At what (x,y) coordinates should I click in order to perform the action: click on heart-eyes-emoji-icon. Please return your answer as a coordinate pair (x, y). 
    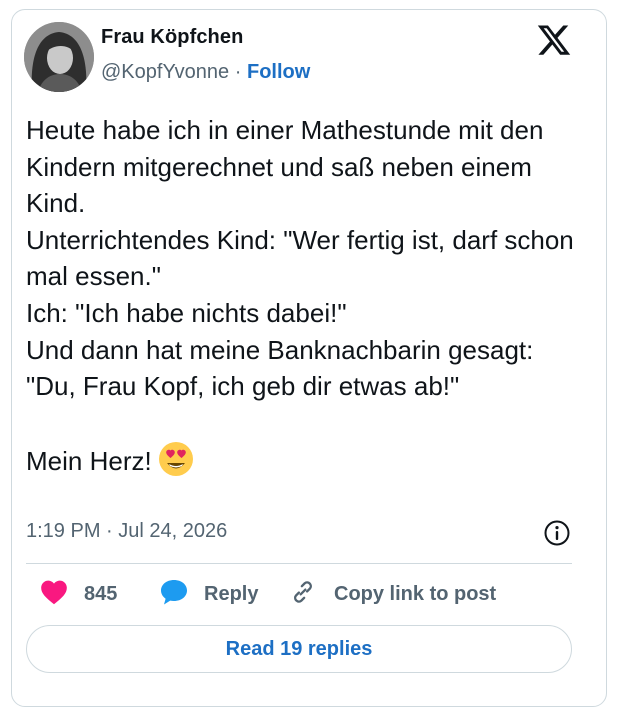
    Looking at the image, I should click on (176, 464).